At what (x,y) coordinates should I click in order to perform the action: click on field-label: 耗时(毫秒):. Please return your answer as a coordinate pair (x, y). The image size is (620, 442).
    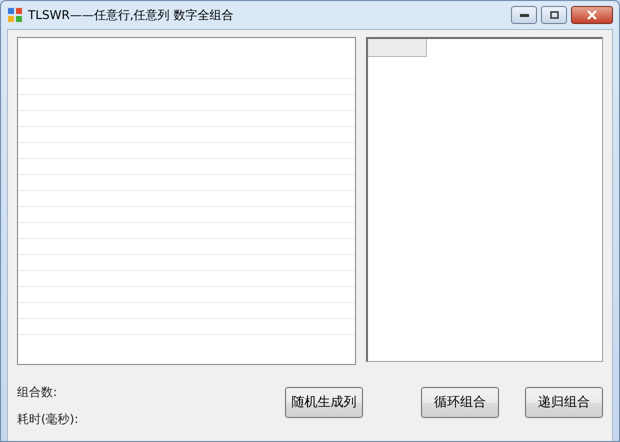
    Looking at the image, I should click on (48, 419).